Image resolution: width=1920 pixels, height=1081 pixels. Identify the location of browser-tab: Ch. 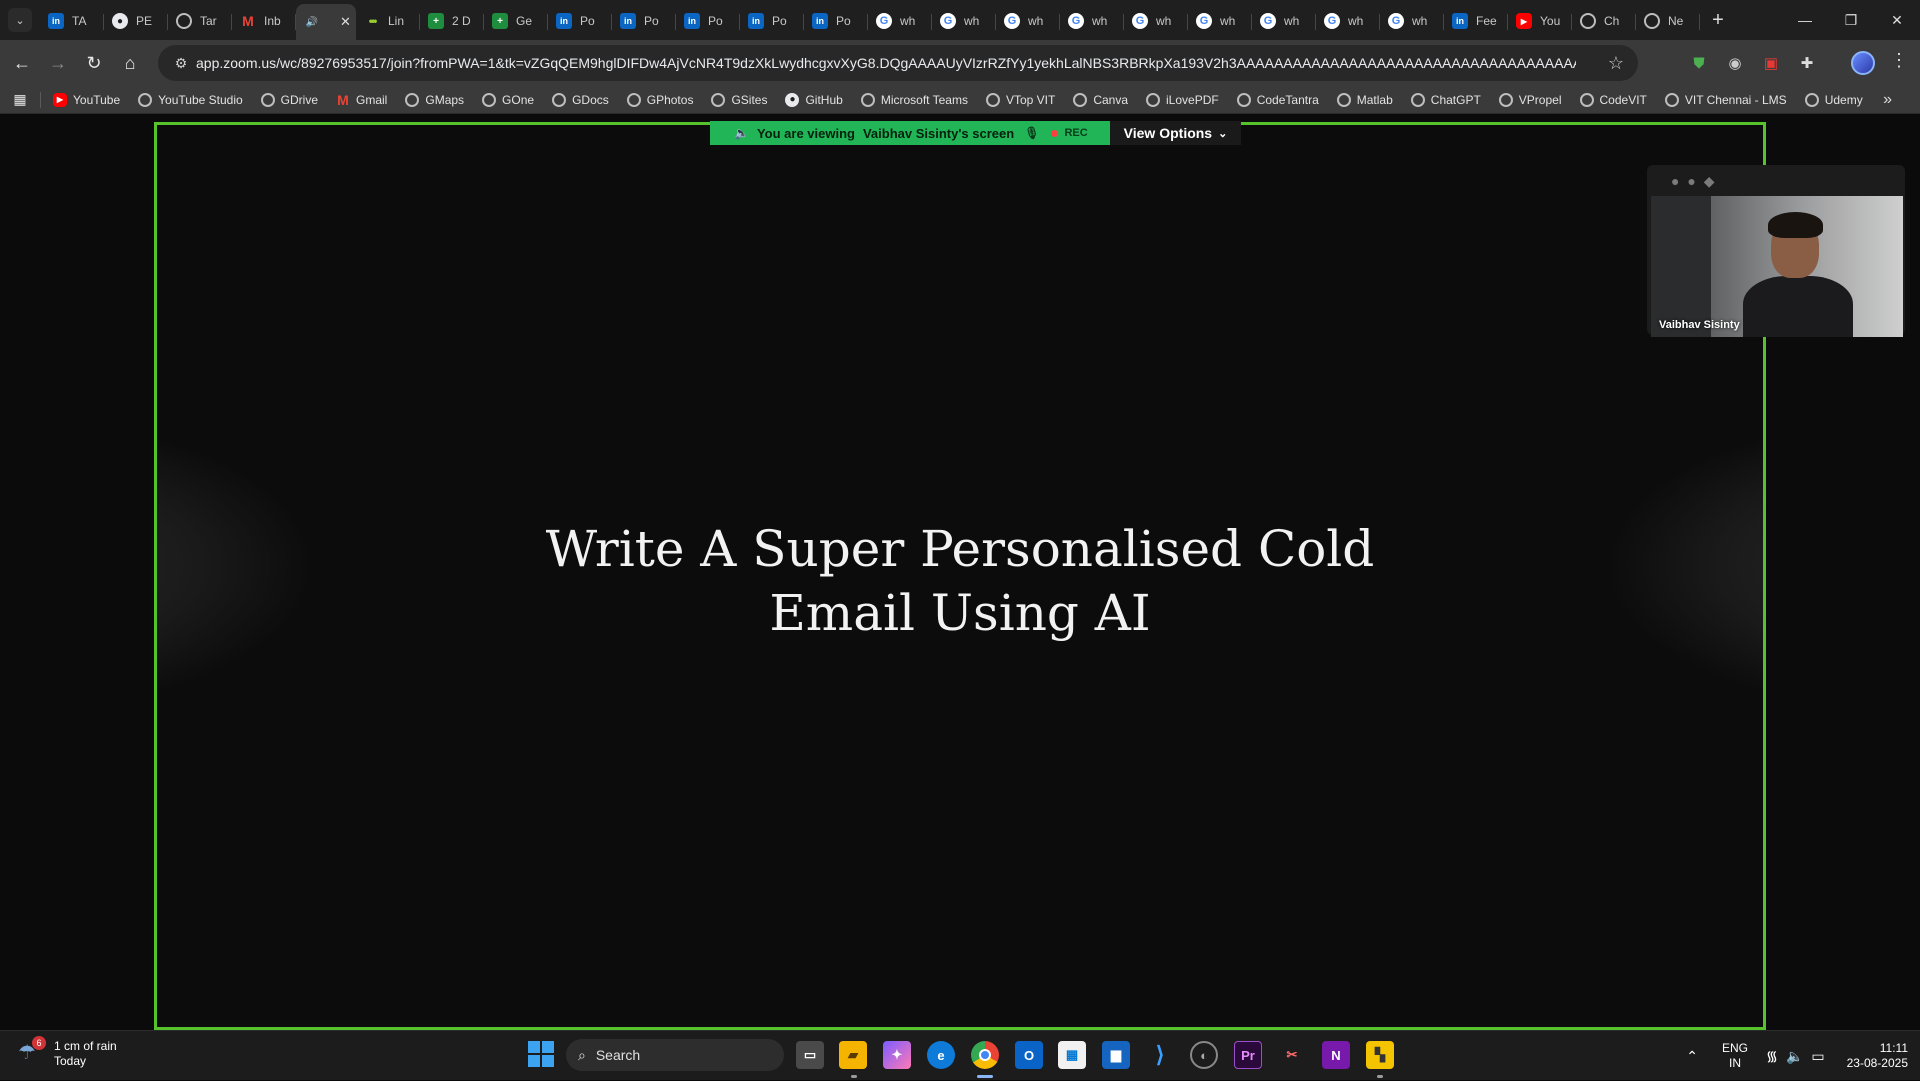
(1604, 21).